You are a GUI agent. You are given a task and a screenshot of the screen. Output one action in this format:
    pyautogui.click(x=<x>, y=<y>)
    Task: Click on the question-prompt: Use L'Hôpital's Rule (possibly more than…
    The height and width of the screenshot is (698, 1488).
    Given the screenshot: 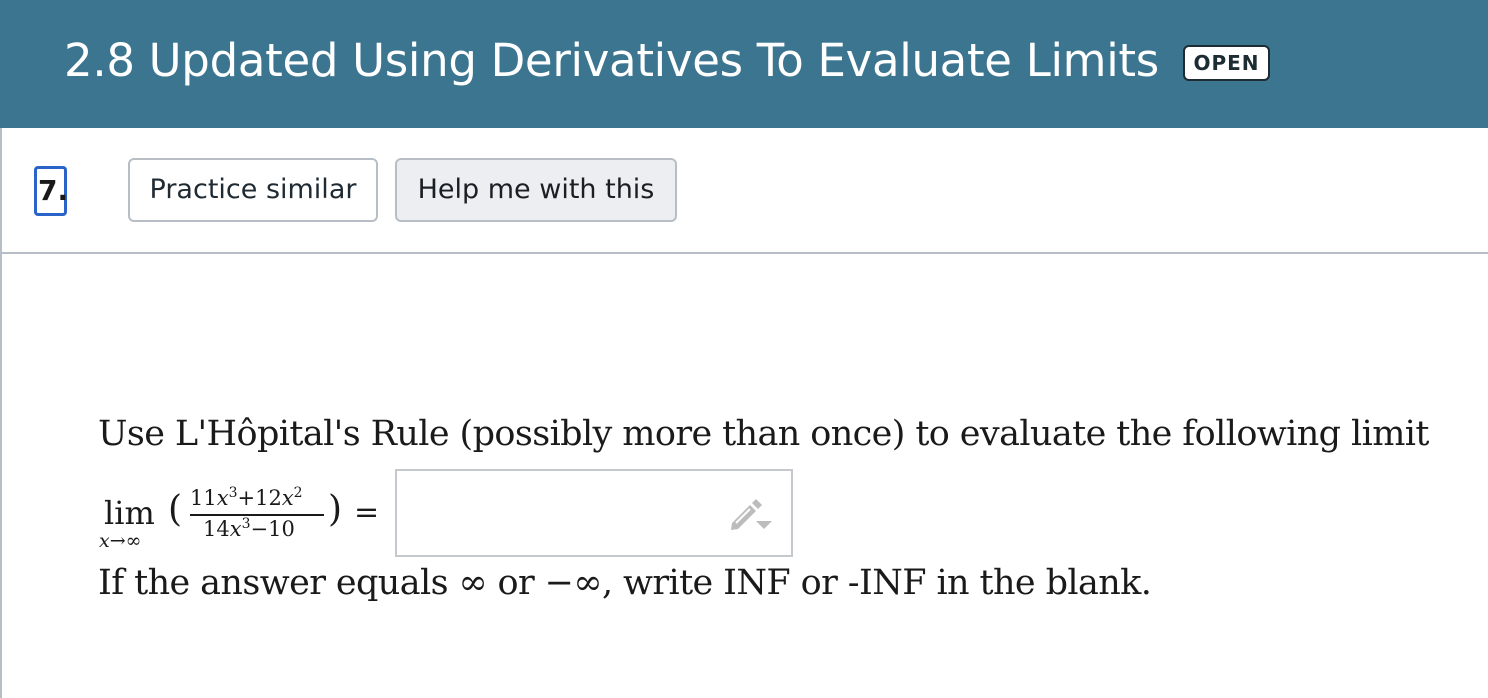 What is the action you would take?
    pyautogui.click(x=763, y=434)
    